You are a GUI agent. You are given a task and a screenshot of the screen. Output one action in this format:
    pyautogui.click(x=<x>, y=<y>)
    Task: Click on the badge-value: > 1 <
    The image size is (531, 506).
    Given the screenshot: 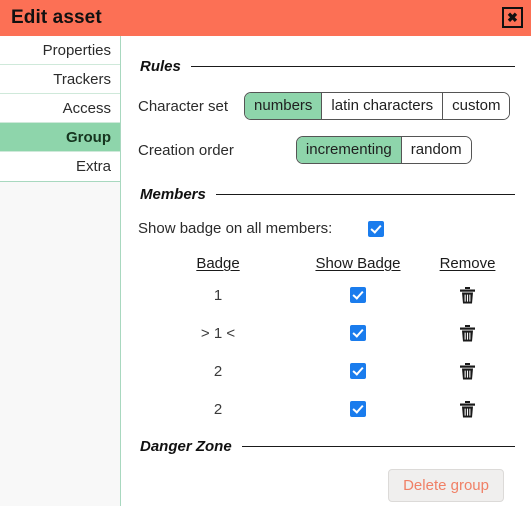 What is the action you would take?
    pyautogui.click(x=218, y=333)
    